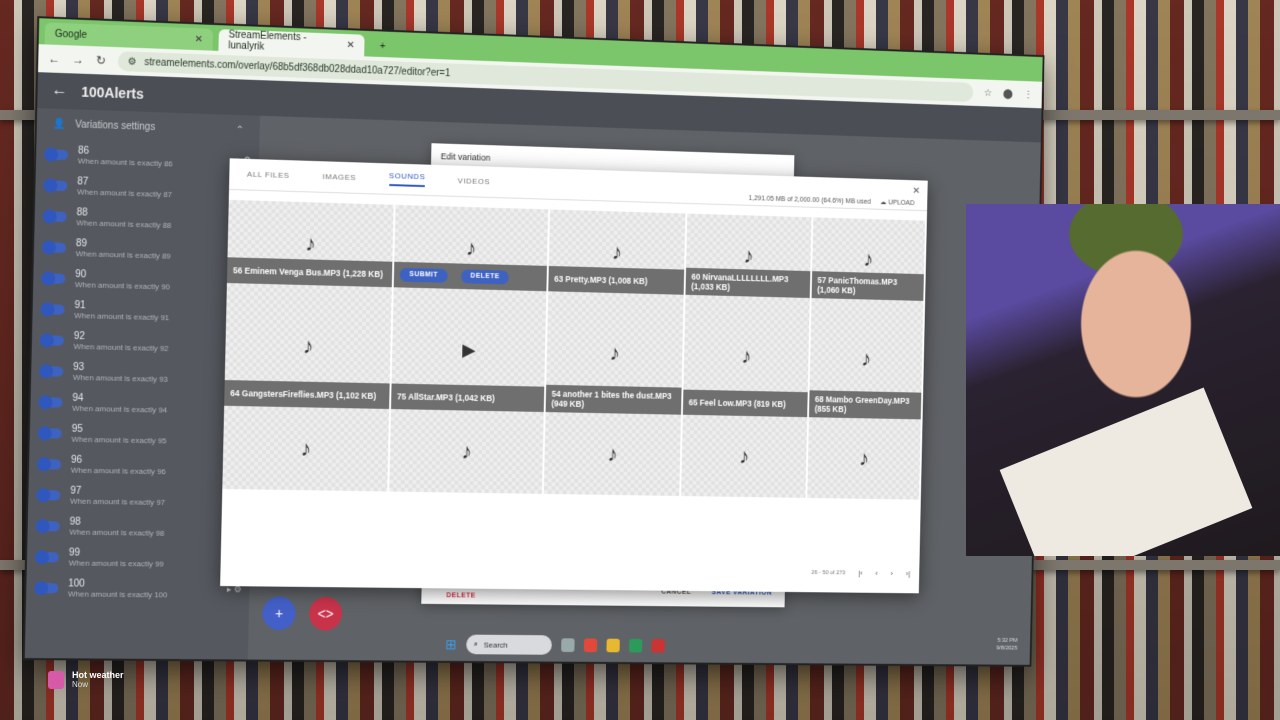  What do you see at coordinates (132, 61) in the screenshot?
I see `site-info-icon: ⚙` at bounding box center [132, 61].